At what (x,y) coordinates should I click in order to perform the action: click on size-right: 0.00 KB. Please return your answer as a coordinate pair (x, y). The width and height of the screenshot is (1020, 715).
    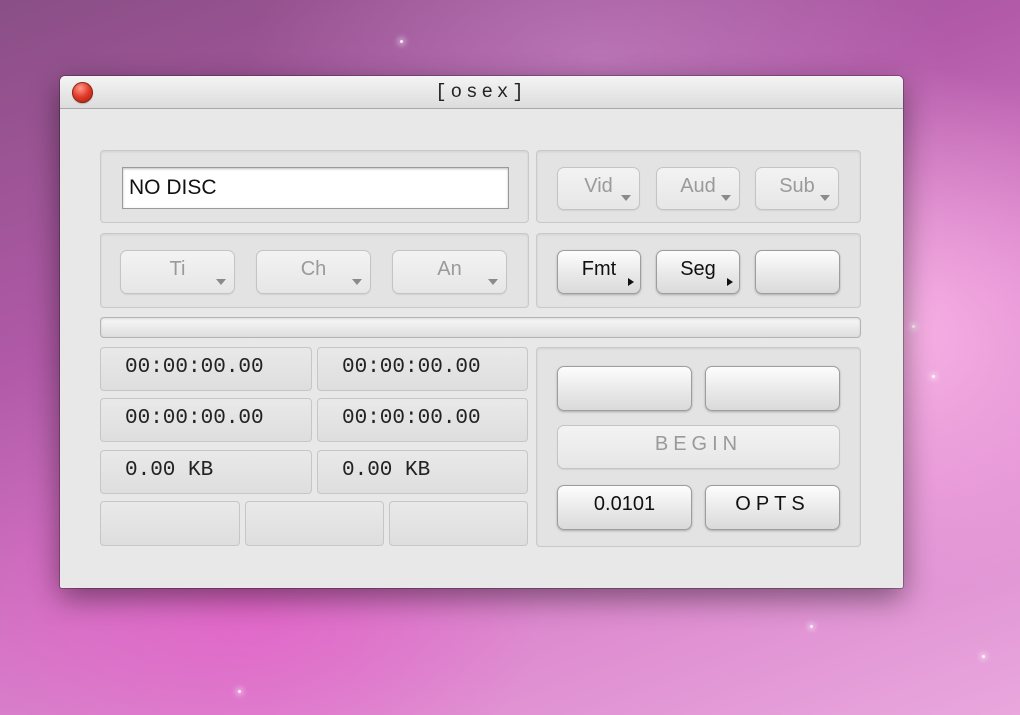
    Looking at the image, I should click on (422, 472).